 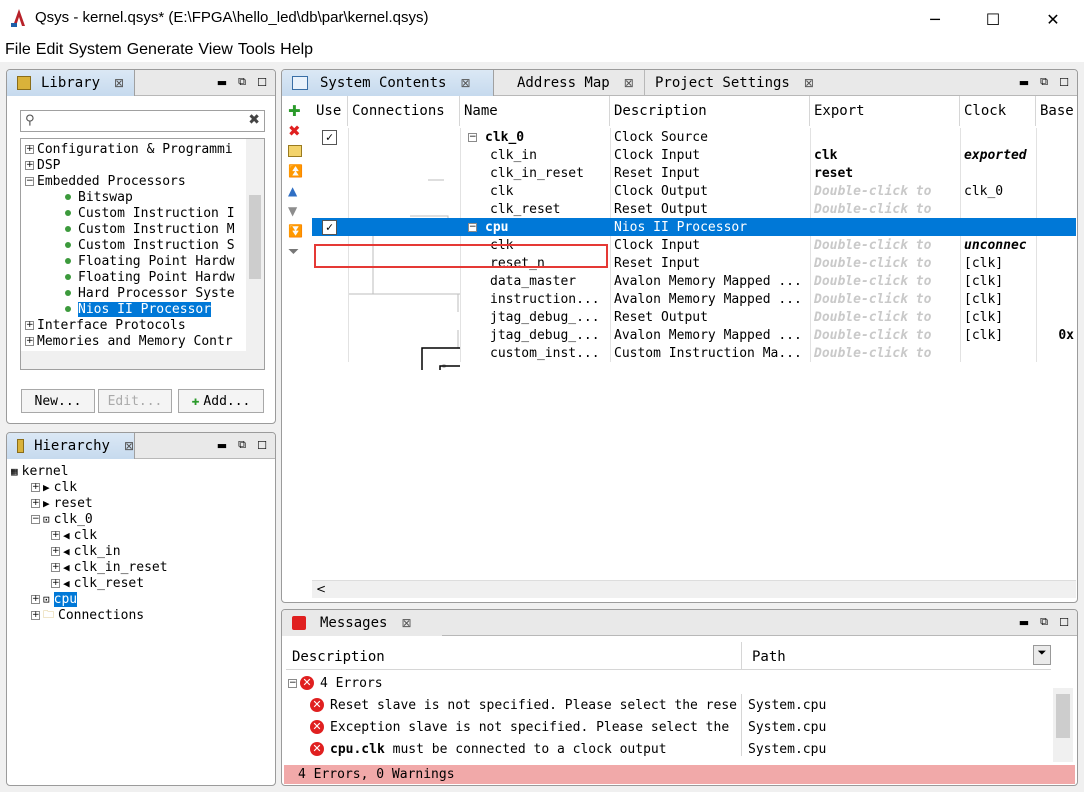 I want to click on table-row: reset_n Reset Input Double-click to [clk], so click(x=694, y=263).